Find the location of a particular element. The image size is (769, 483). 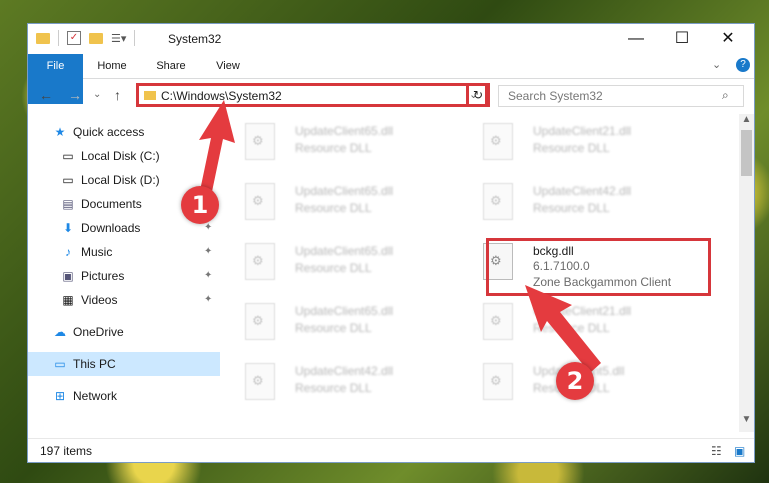

search-icon: ⌕ is located at coordinates (725, 95).